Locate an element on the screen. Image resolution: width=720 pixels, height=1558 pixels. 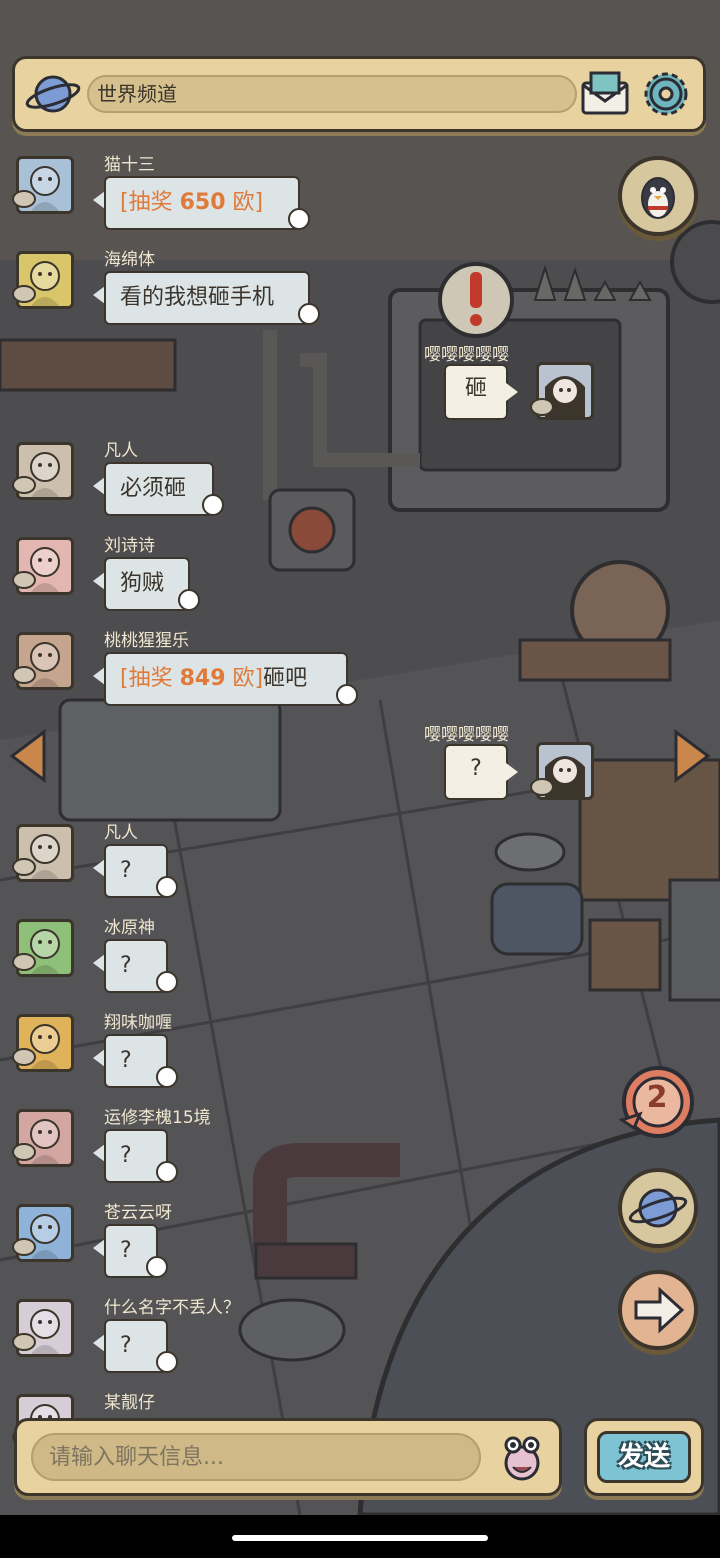
send-button: 发送 is located at coordinates (644, 1457).